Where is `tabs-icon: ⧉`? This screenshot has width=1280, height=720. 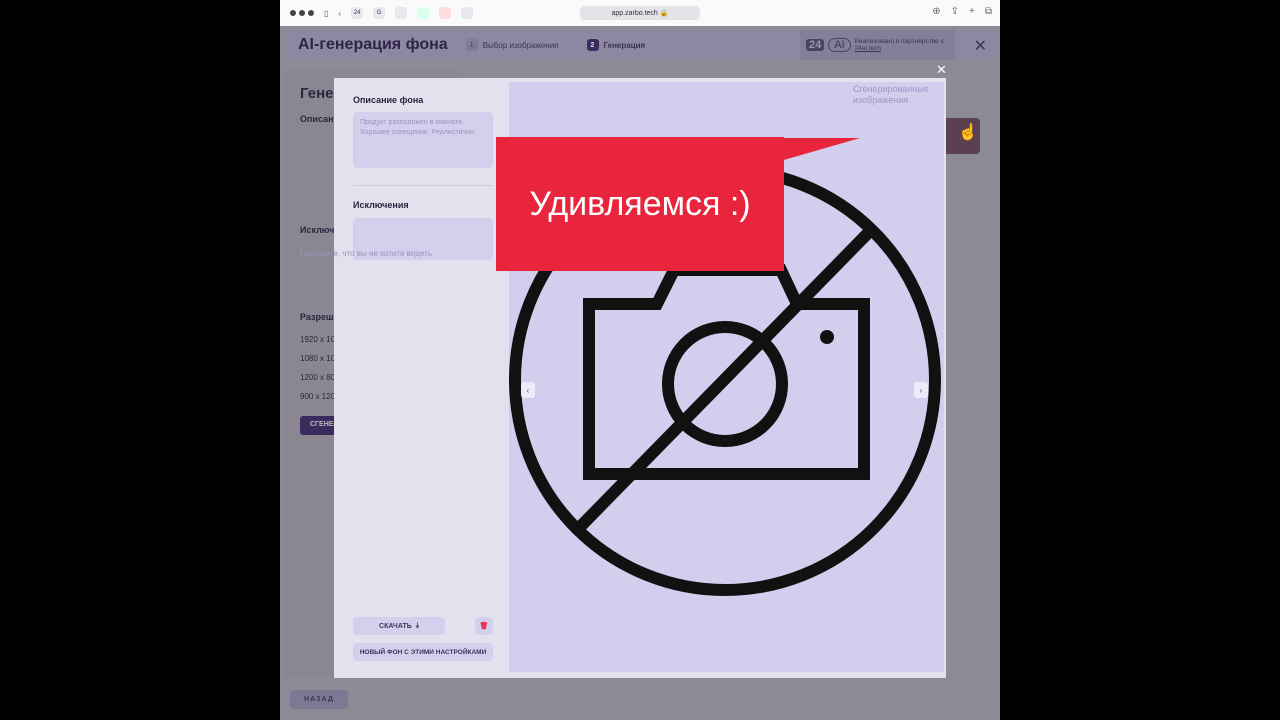 tabs-icon: ⧉ is located at coordinates (988, 11).